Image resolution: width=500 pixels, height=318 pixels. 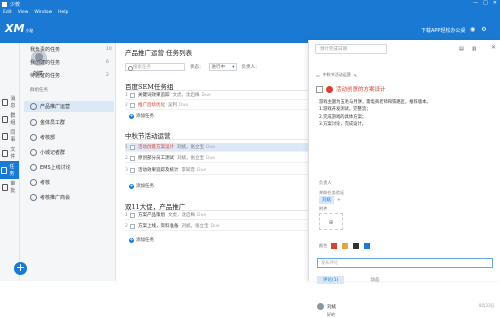 I want to click on avatar, so click(x=320, y=306).